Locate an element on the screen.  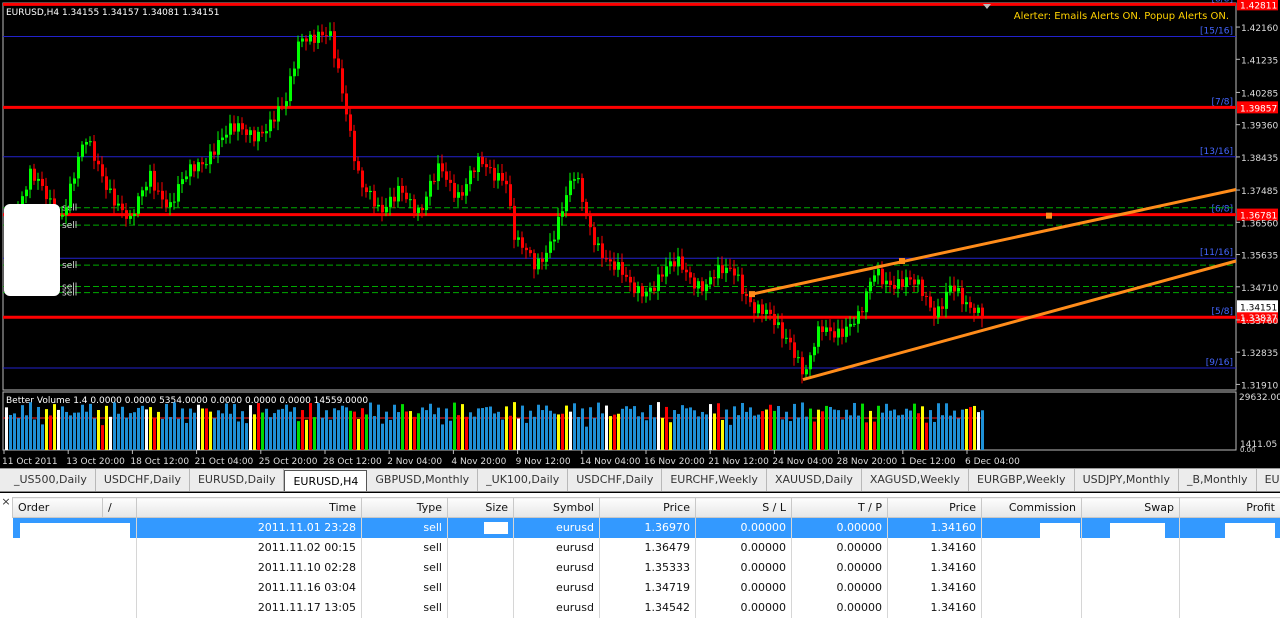
chart-tab: EURJPY, is located at coordinates (1268, 480).